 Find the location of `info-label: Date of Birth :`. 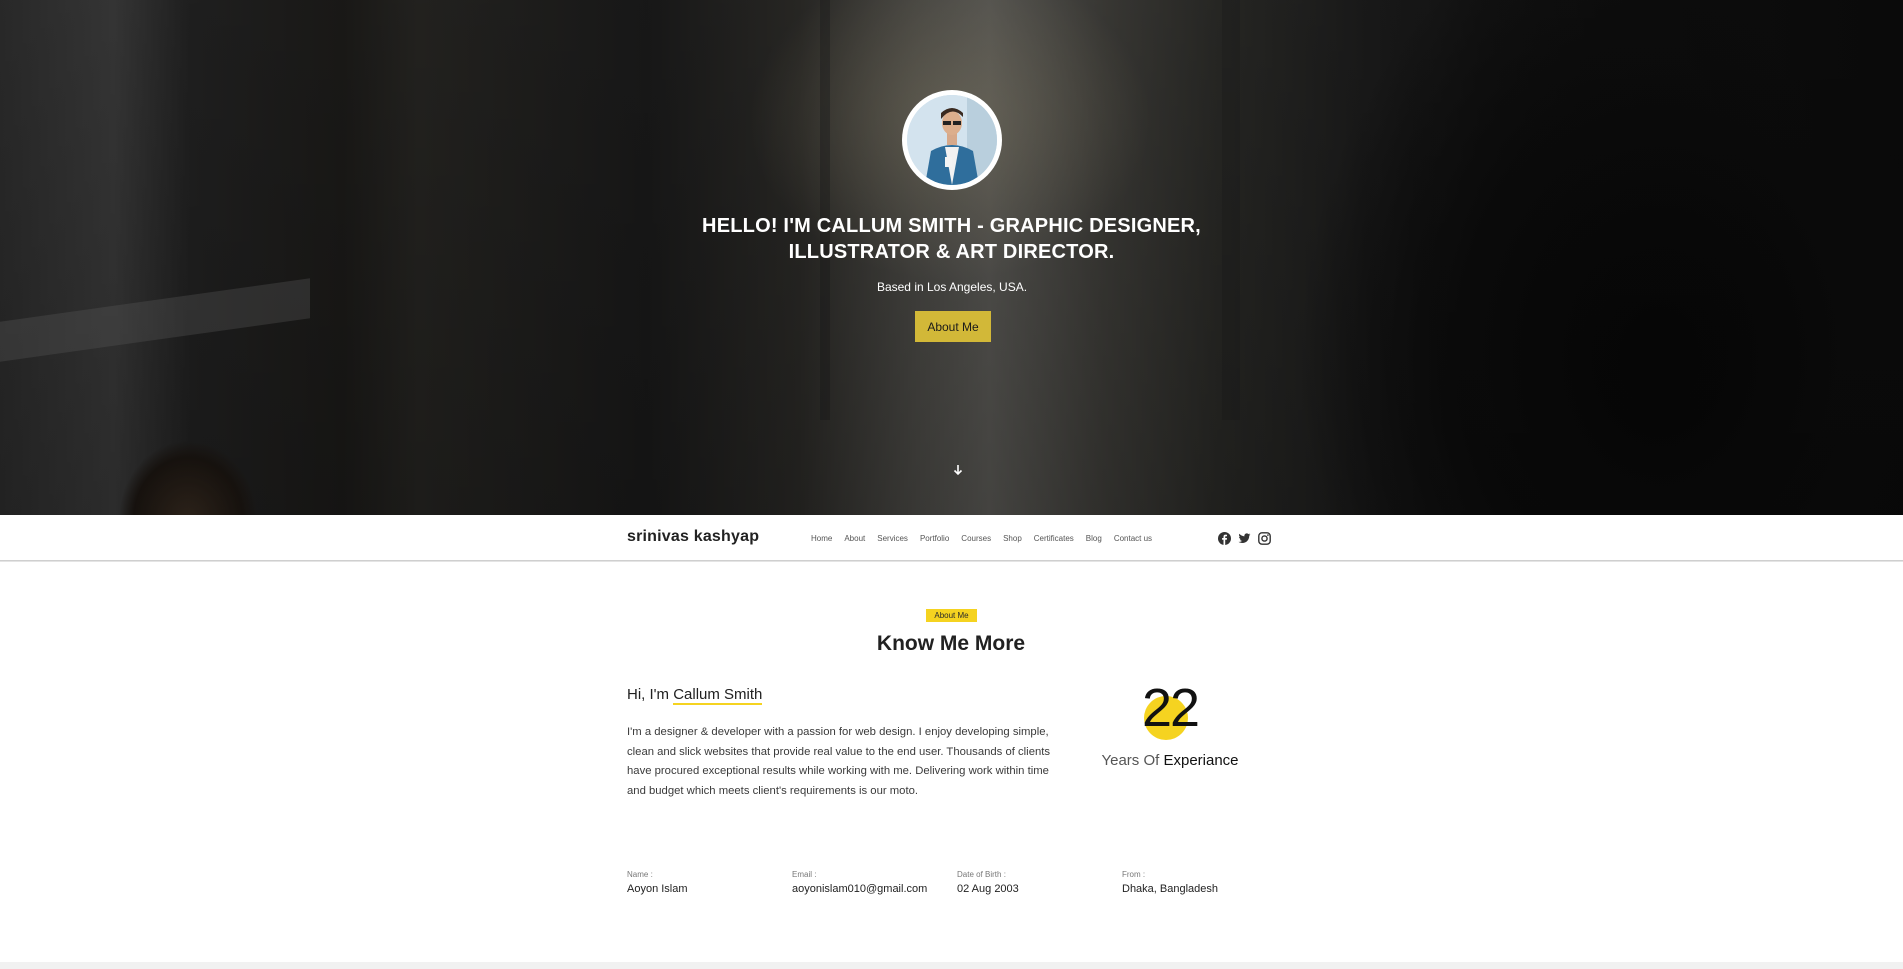

info-label: Date of Birth : is located at coordinates (981, 874).